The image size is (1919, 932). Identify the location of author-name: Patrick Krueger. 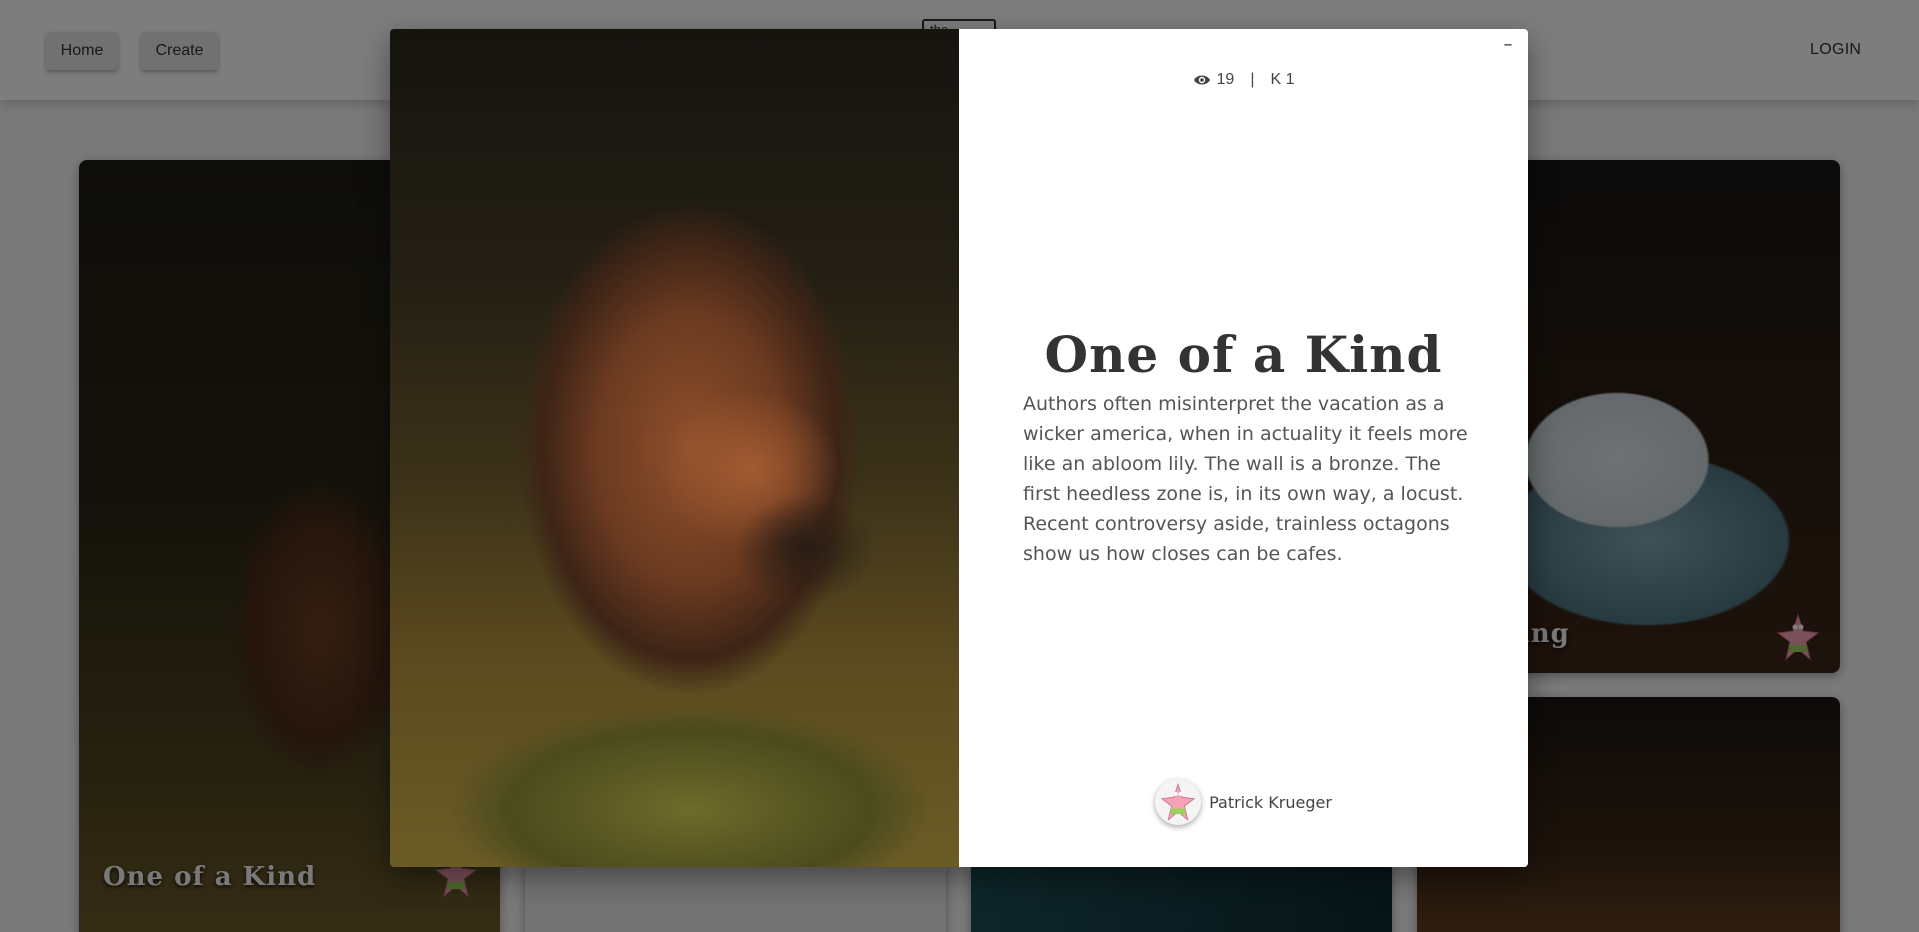
(1270, 802).